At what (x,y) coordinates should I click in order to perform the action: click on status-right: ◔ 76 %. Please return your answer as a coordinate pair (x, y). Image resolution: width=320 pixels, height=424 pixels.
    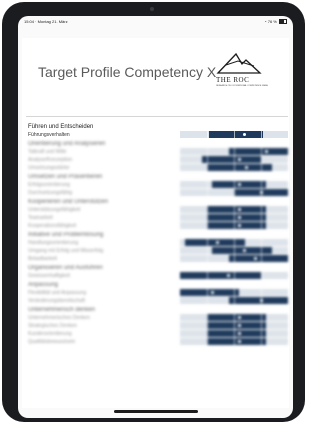
    Looking at the image, I should click on (275, 22).